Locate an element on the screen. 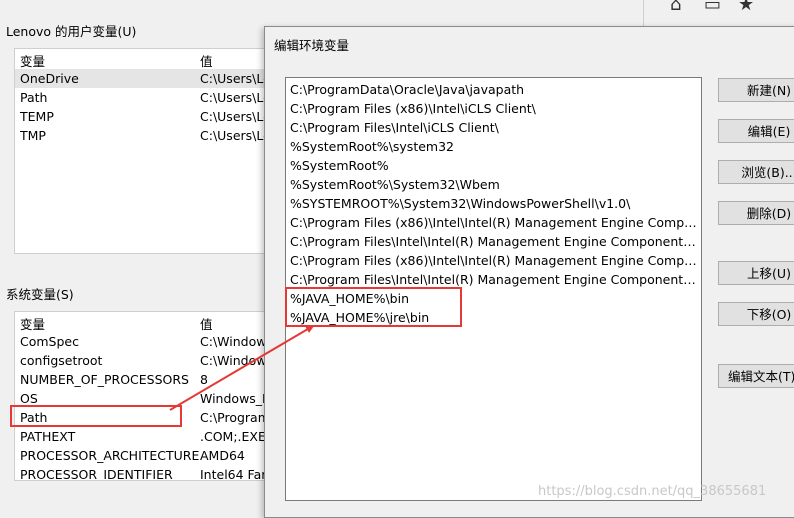 The width and height of the screenshot is (794, 518). annotation-arrow is located at coordinates (242, 367).